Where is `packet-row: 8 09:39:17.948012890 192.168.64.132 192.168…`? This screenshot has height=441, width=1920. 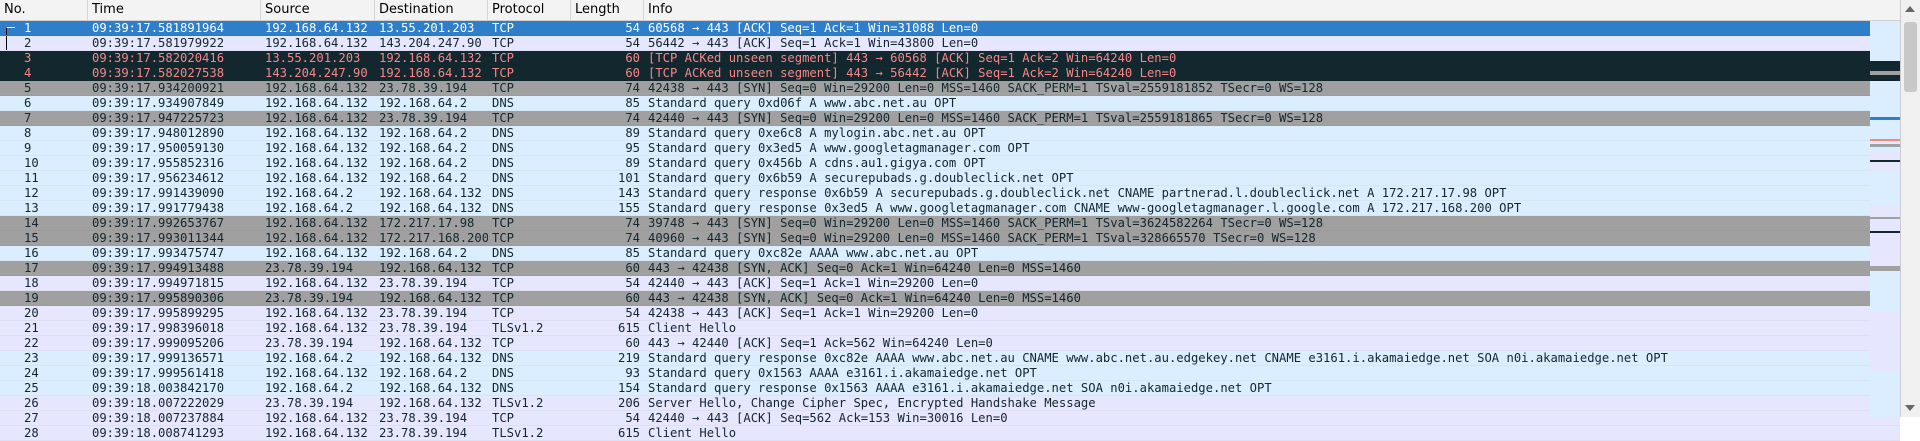
packet-row: 8 09:39:17.948012890 192.168.64.132 192.168… is located at coordinates (950, 133).